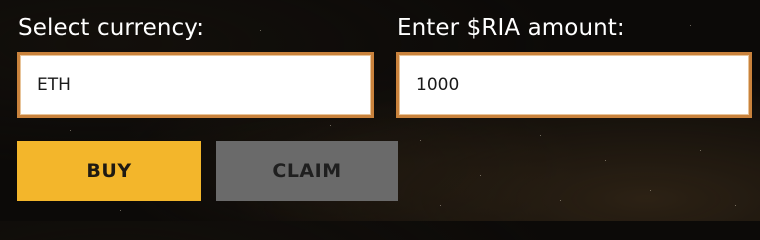  I want to click on claim-button: CLAIM, so click(307, 171).